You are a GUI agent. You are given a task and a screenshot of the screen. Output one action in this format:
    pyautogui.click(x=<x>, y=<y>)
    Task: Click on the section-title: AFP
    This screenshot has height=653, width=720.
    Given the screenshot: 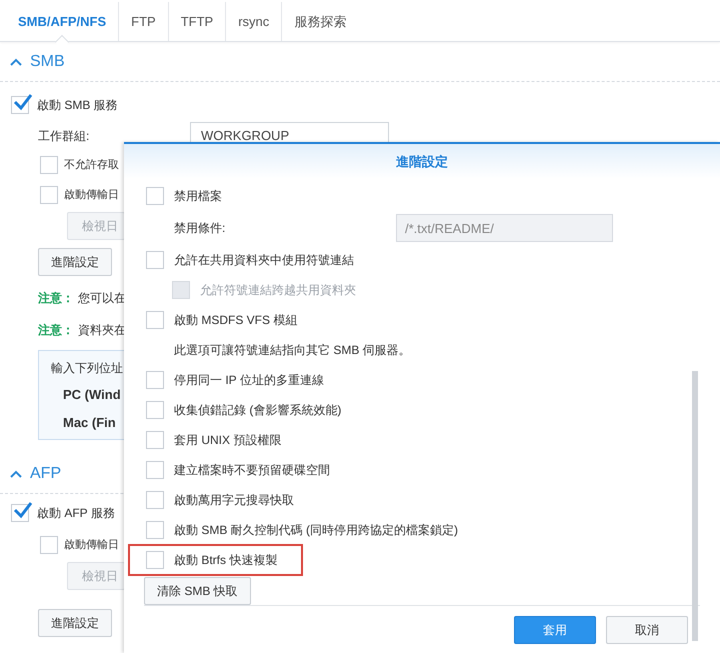 What is the action you would take?
    pyautogui.click(x=46, y=474)
    